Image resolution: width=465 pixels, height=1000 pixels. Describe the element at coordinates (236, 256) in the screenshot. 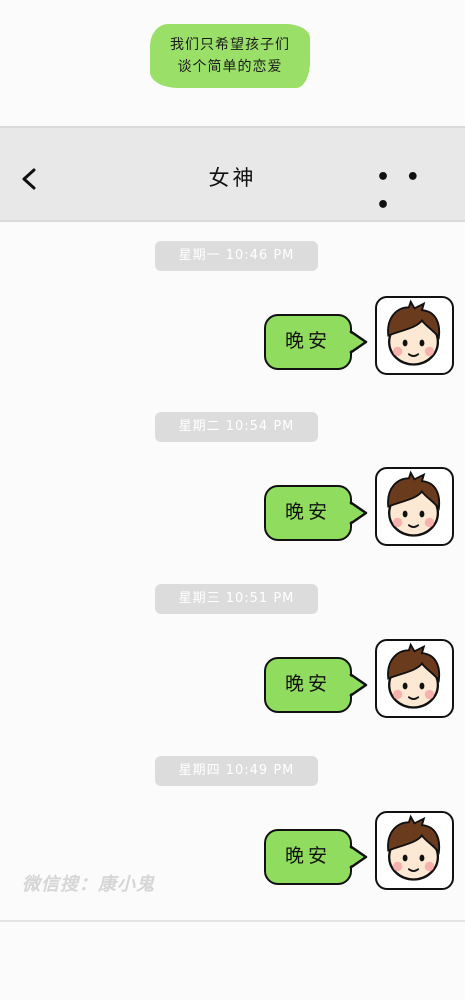

I see `timestamp: 星期一 10:46 PM` at that location.